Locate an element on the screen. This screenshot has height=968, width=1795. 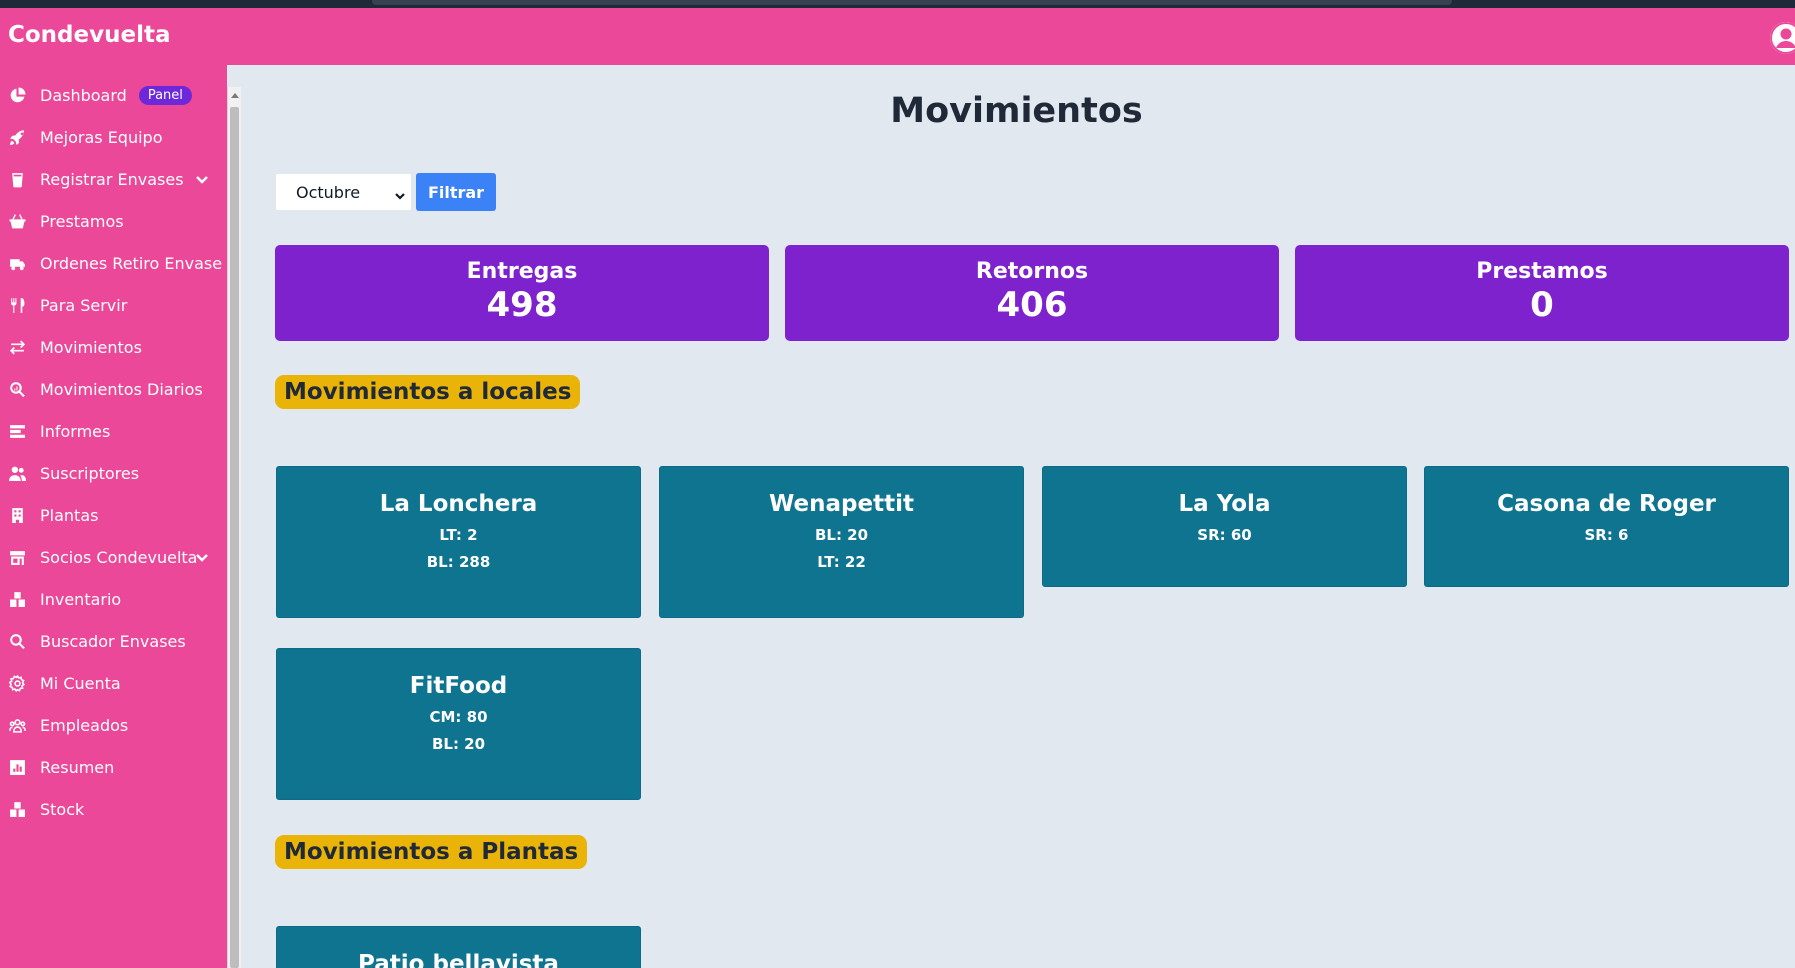
sidebar-item-movimientos: Movimientos is located at coordinates (113, 347).